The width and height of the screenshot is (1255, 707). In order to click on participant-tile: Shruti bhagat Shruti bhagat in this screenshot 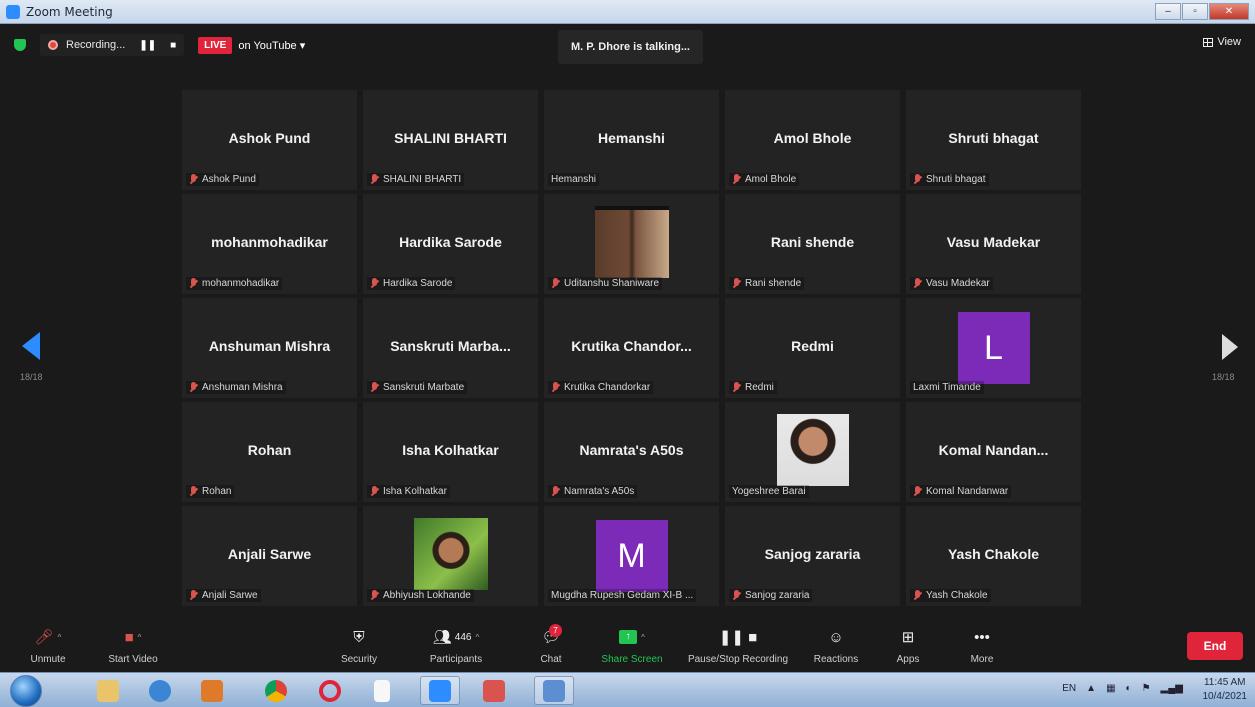, I will do `click(993, 140)`.